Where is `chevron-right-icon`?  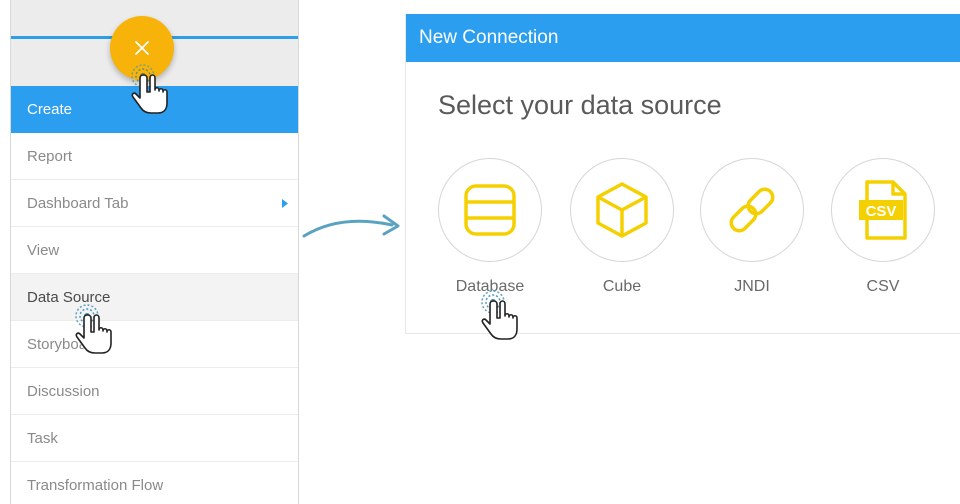
chevron-right-icon is located at coordinates (285, 203).